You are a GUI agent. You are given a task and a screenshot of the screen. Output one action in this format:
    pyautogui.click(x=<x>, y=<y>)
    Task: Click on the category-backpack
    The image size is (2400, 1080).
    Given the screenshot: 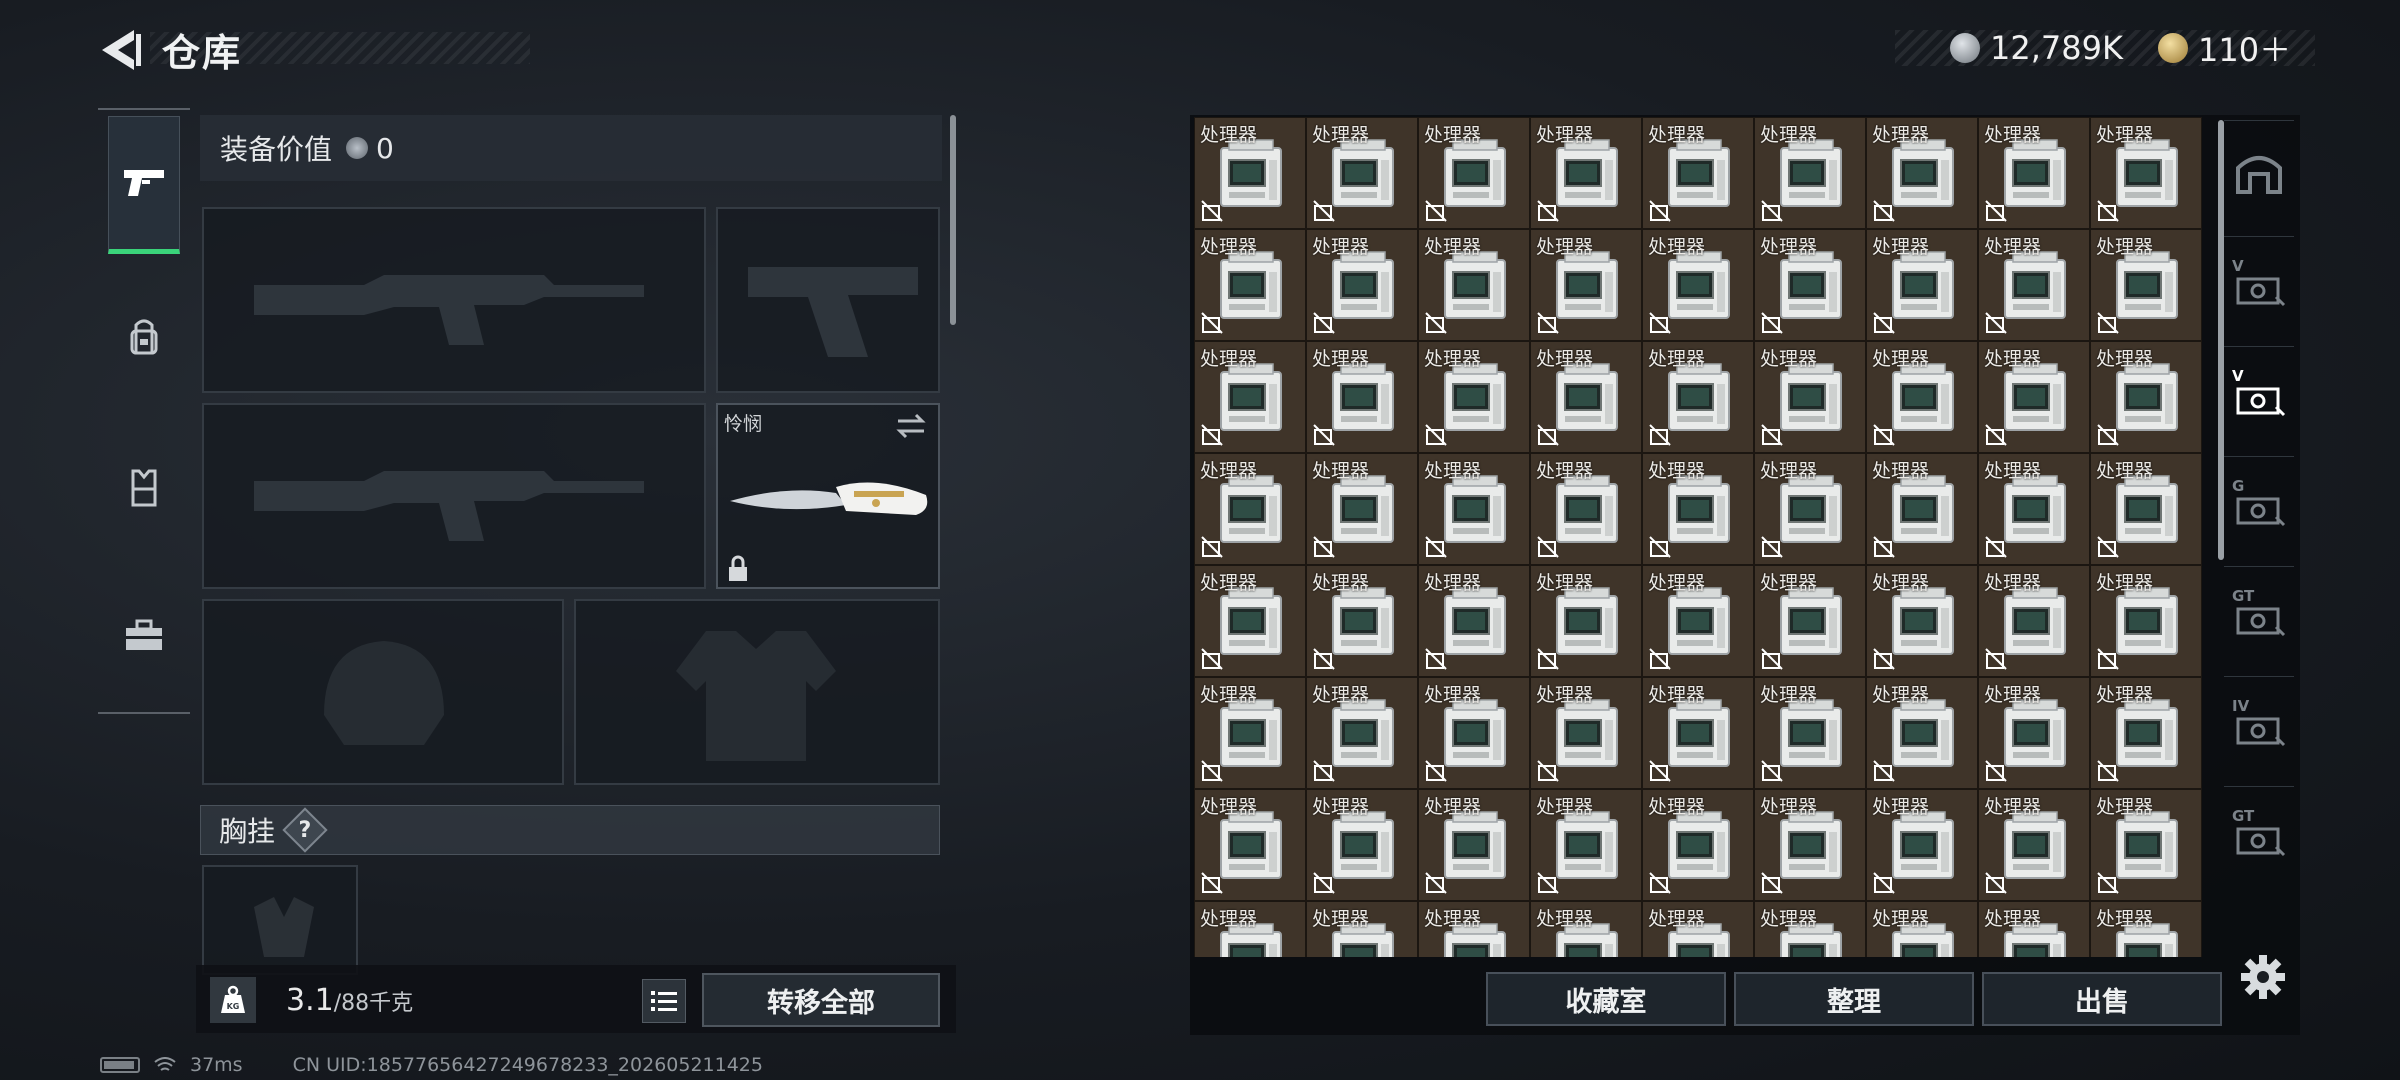 What is the action you would take?
    pyautogui.click(x=144, y=337)
    